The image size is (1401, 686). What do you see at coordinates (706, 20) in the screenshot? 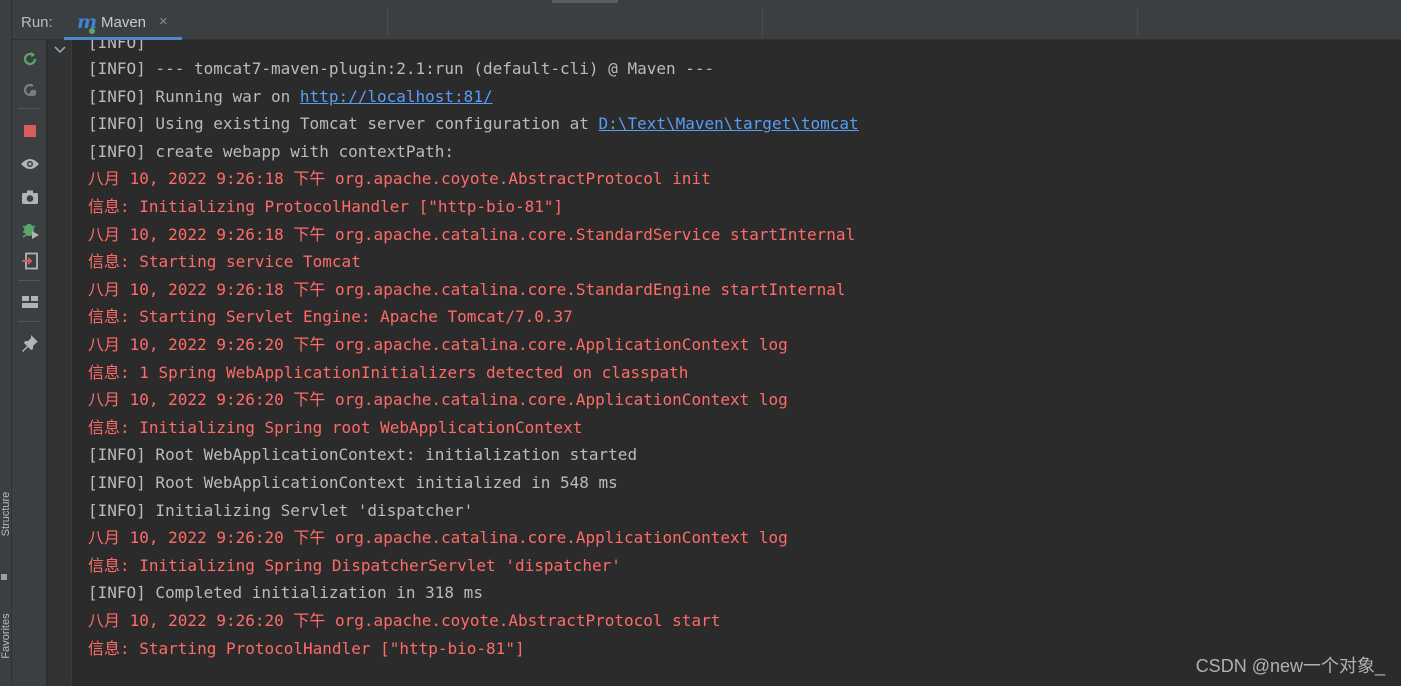
I see `run-panel-header: Run: m Maven ×` at bounding box center [706, 20].